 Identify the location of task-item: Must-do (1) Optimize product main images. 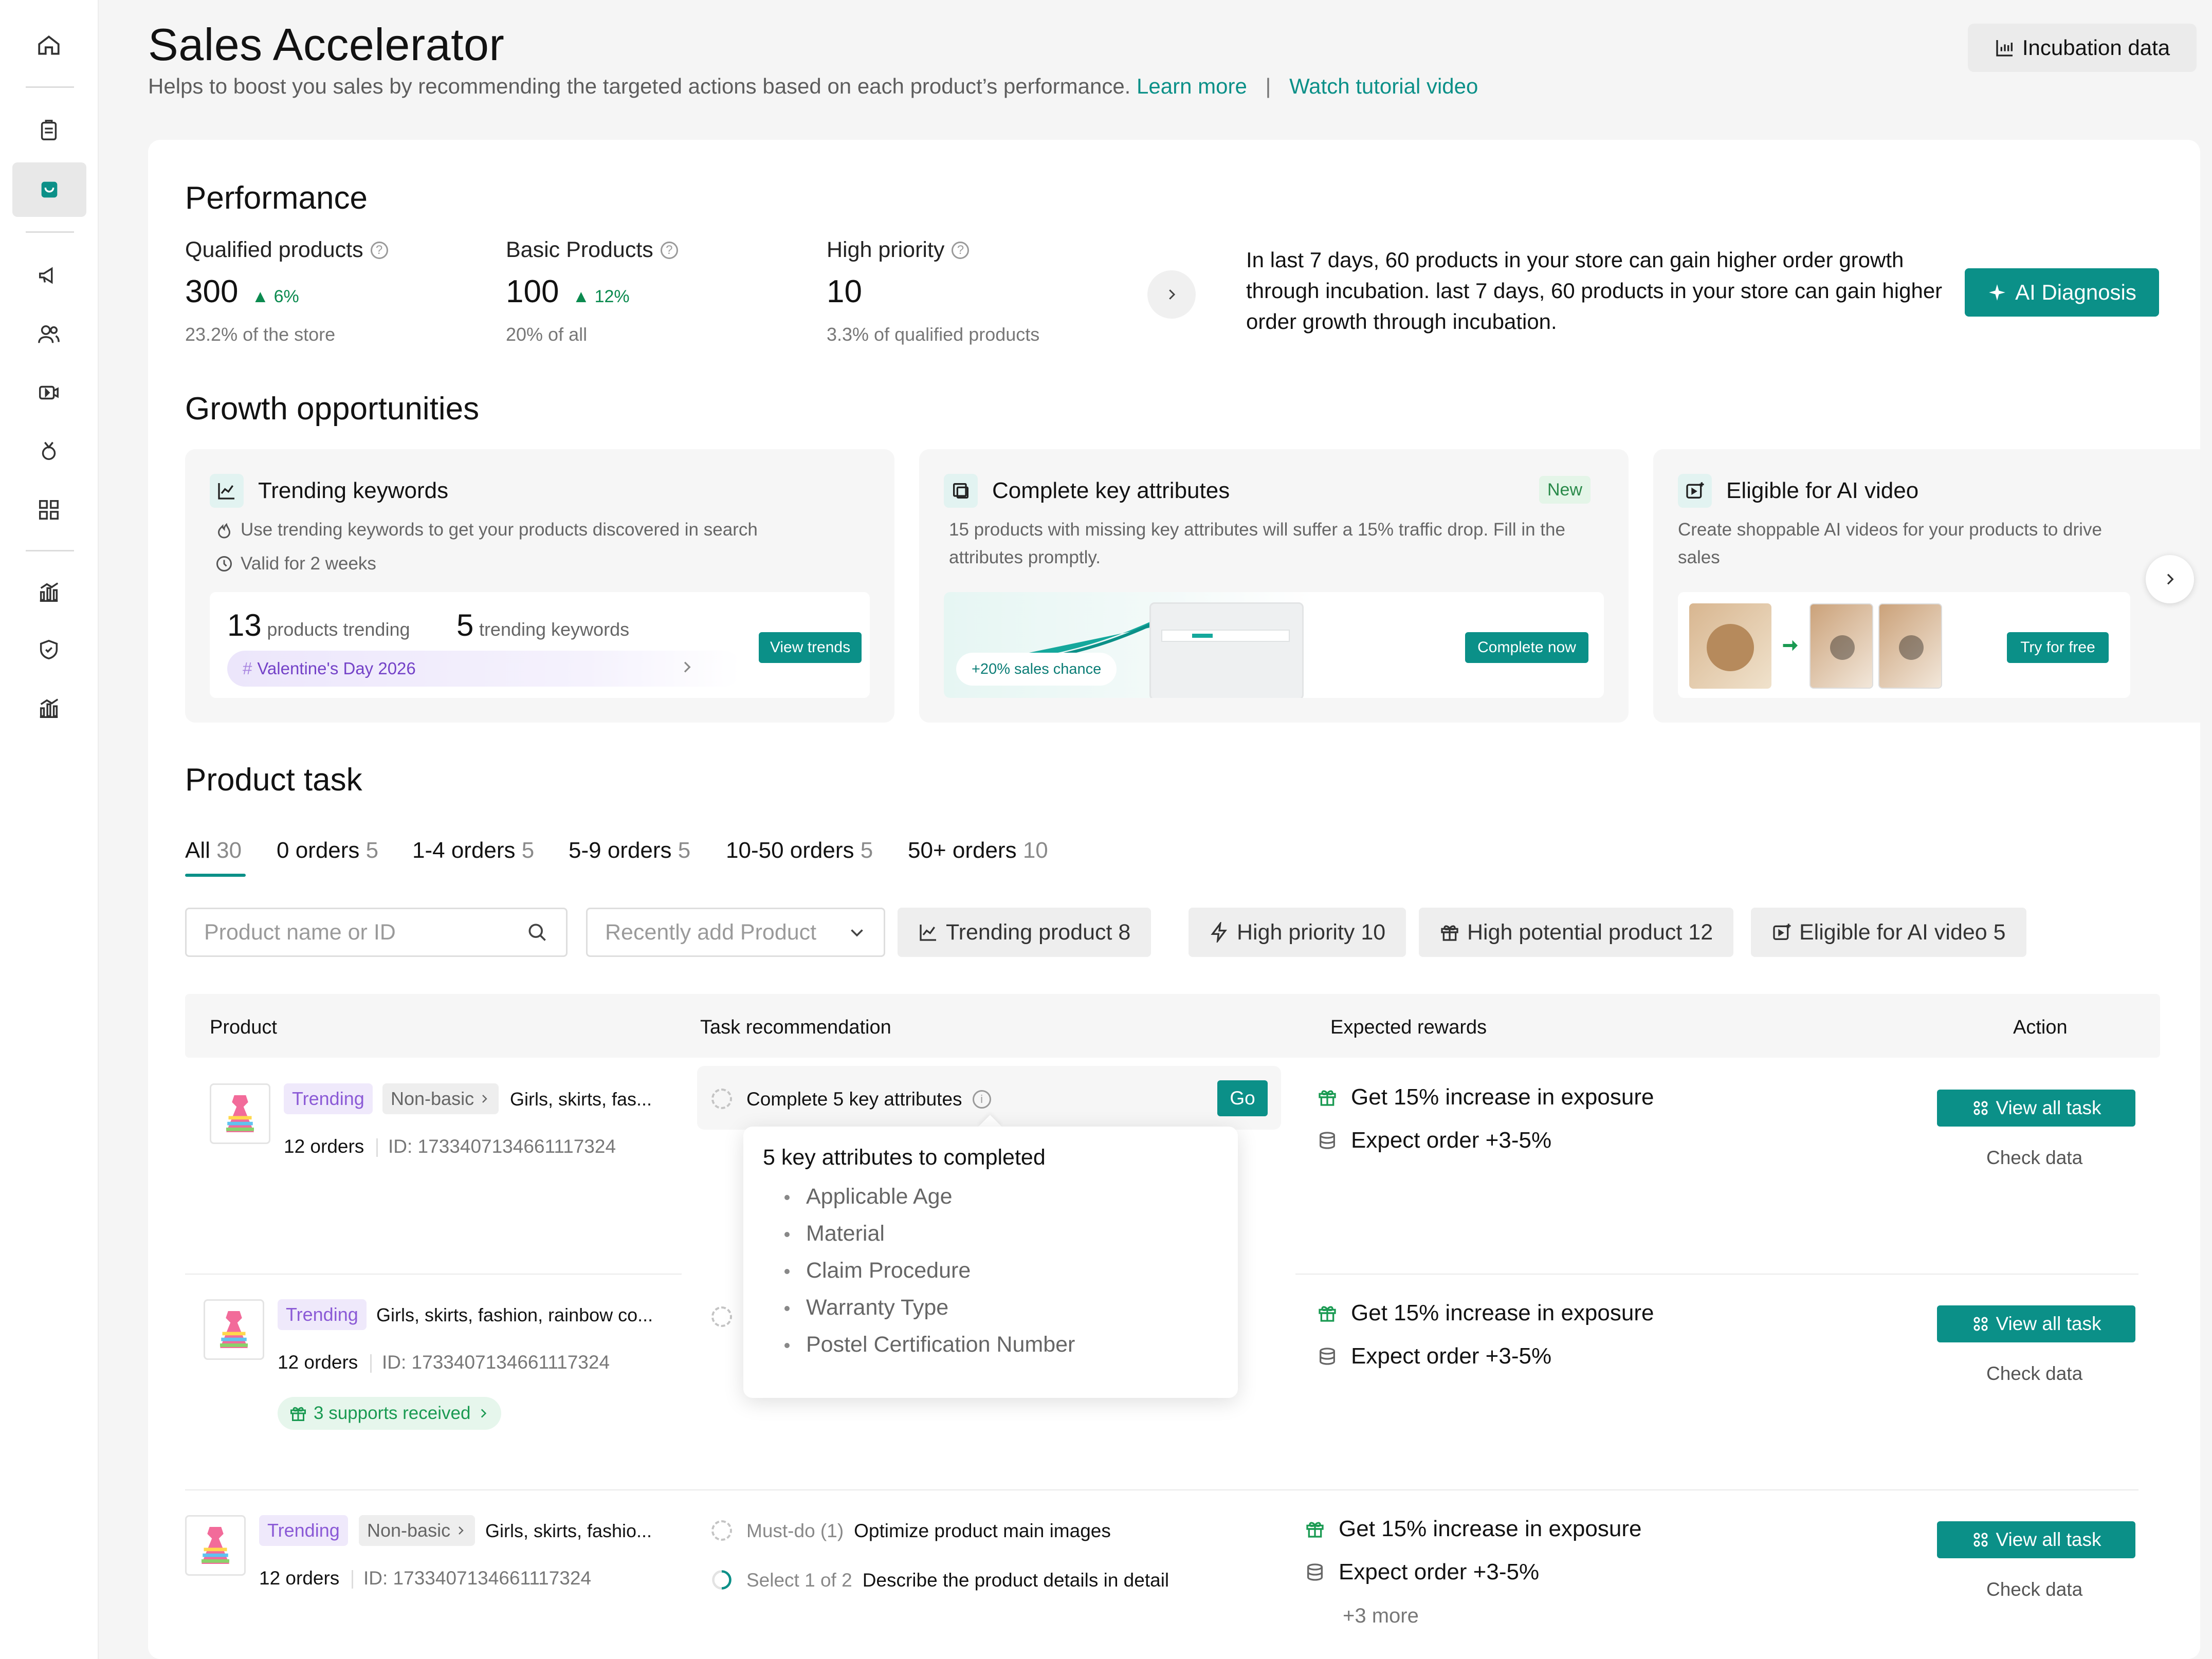
(929, 1531).